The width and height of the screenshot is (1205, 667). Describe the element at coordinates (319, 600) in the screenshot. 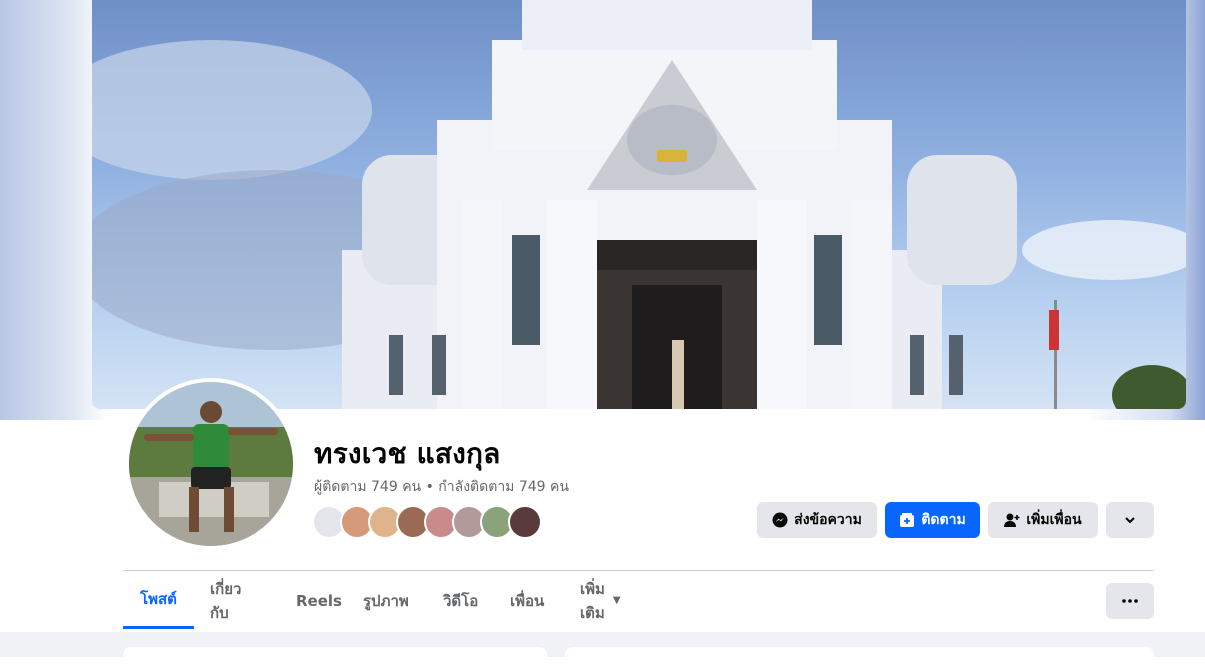

I see `tab-label: Reels` at that location.